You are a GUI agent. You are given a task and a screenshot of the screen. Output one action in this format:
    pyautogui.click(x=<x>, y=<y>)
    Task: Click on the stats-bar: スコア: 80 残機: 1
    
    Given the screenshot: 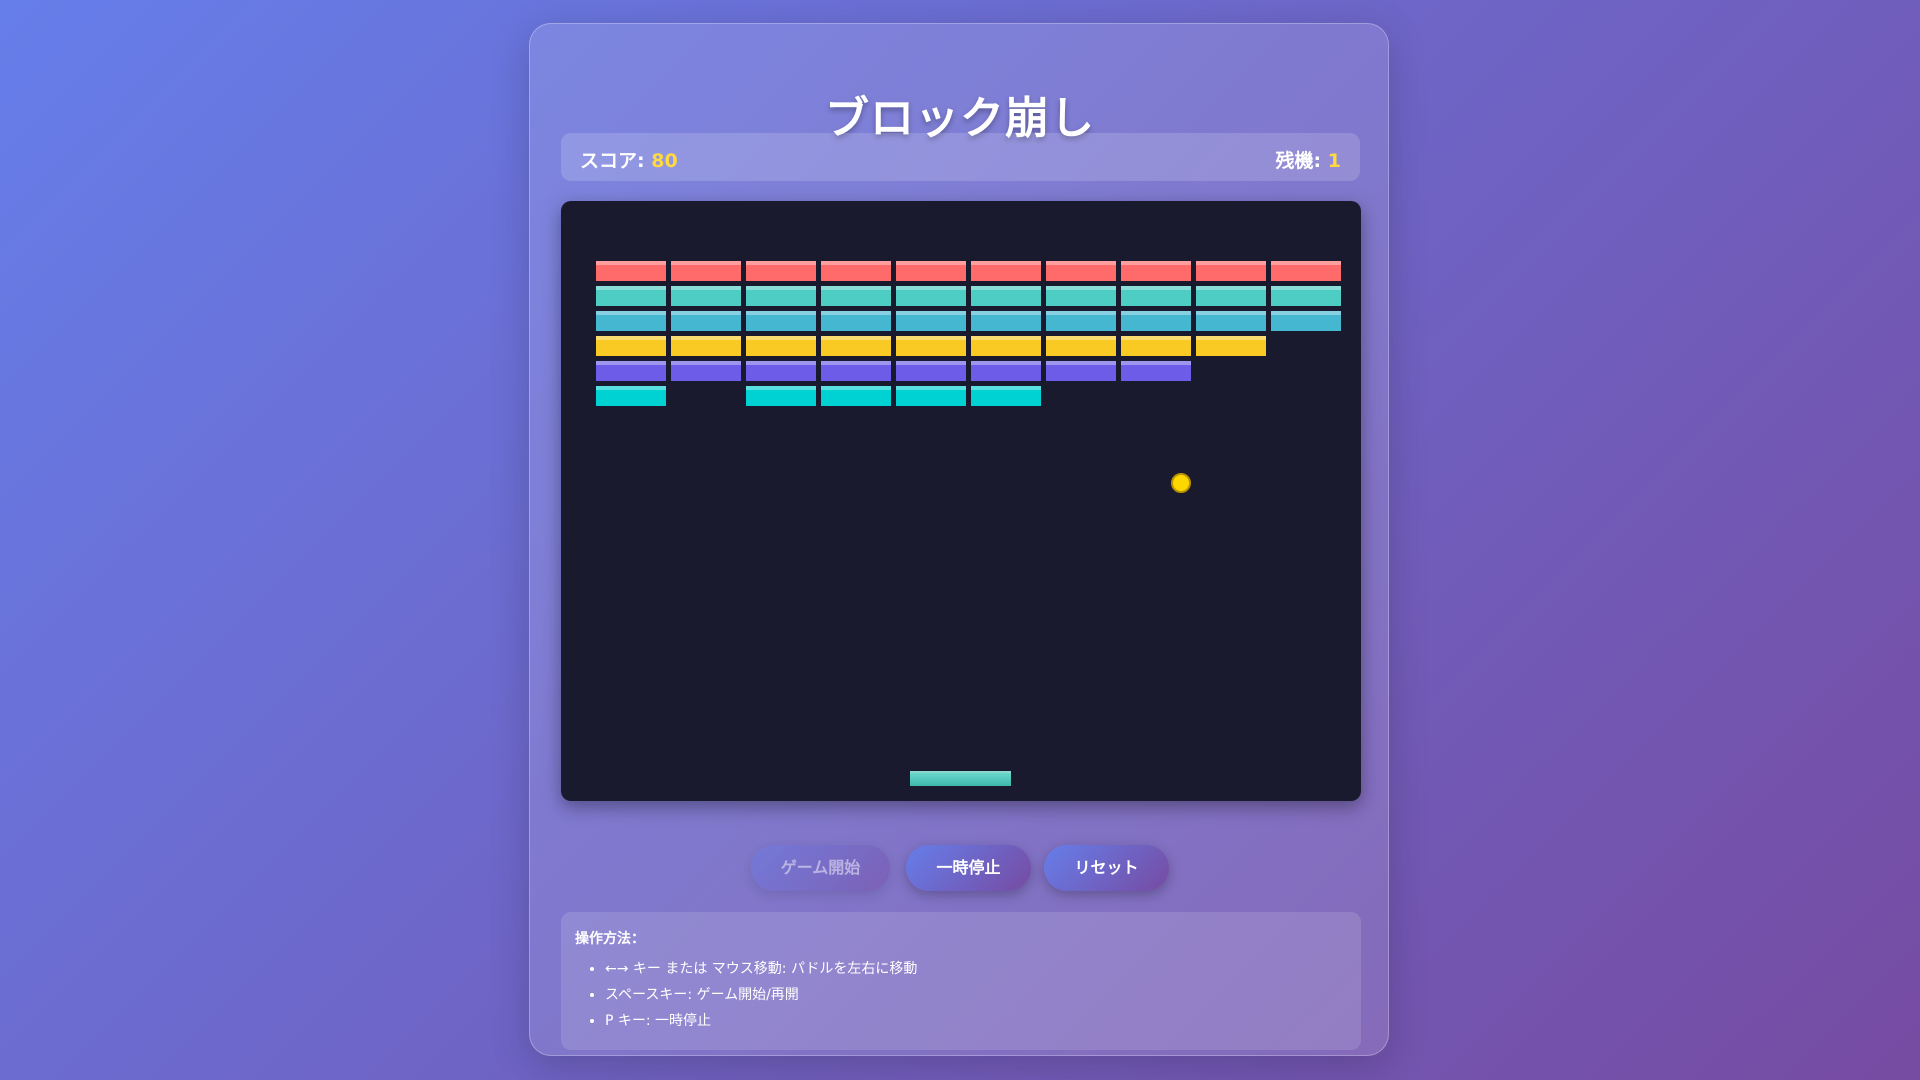 What is the action you would take?
    pyautogui.click(x=960, y=157)
    